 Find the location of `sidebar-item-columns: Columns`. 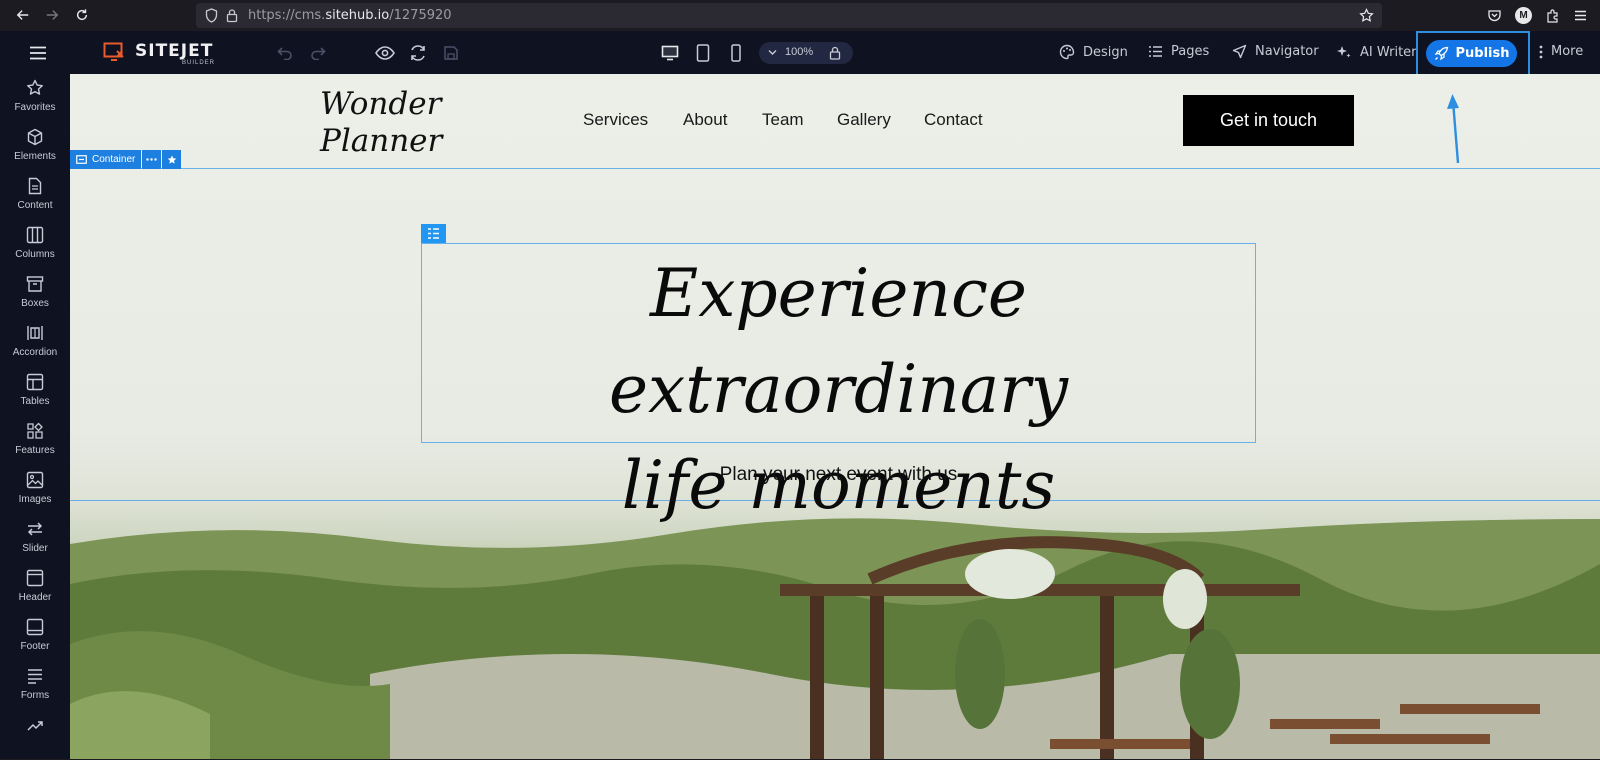

sidebar-item-columns: Columns is located at coordinates (35, 245).